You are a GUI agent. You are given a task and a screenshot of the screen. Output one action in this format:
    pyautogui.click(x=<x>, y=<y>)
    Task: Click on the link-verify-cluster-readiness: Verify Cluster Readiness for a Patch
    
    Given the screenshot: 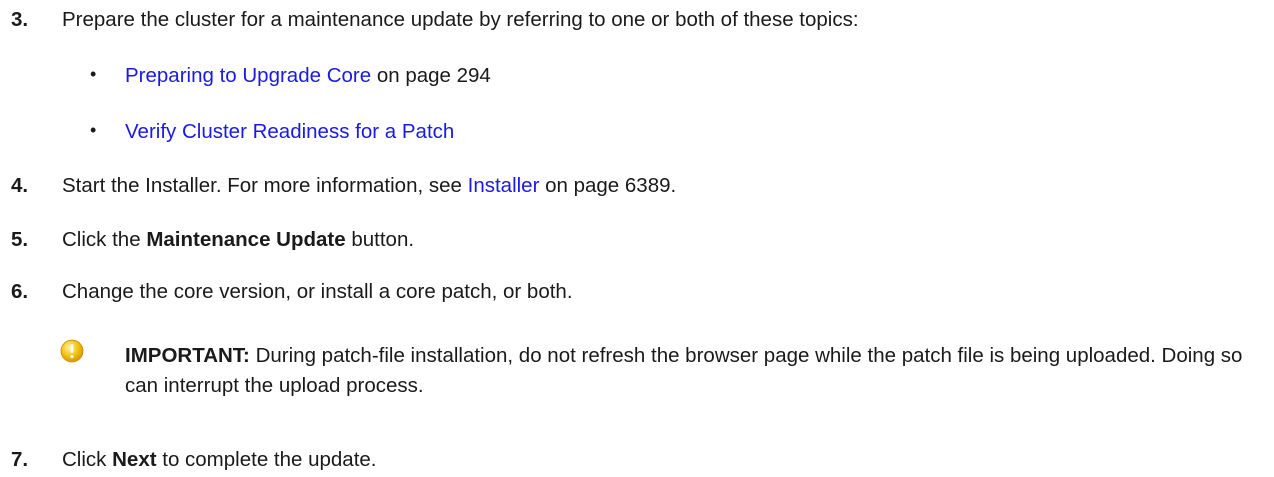 What is the action you would take?
    pyautogui.click(x=289, y=131)
    